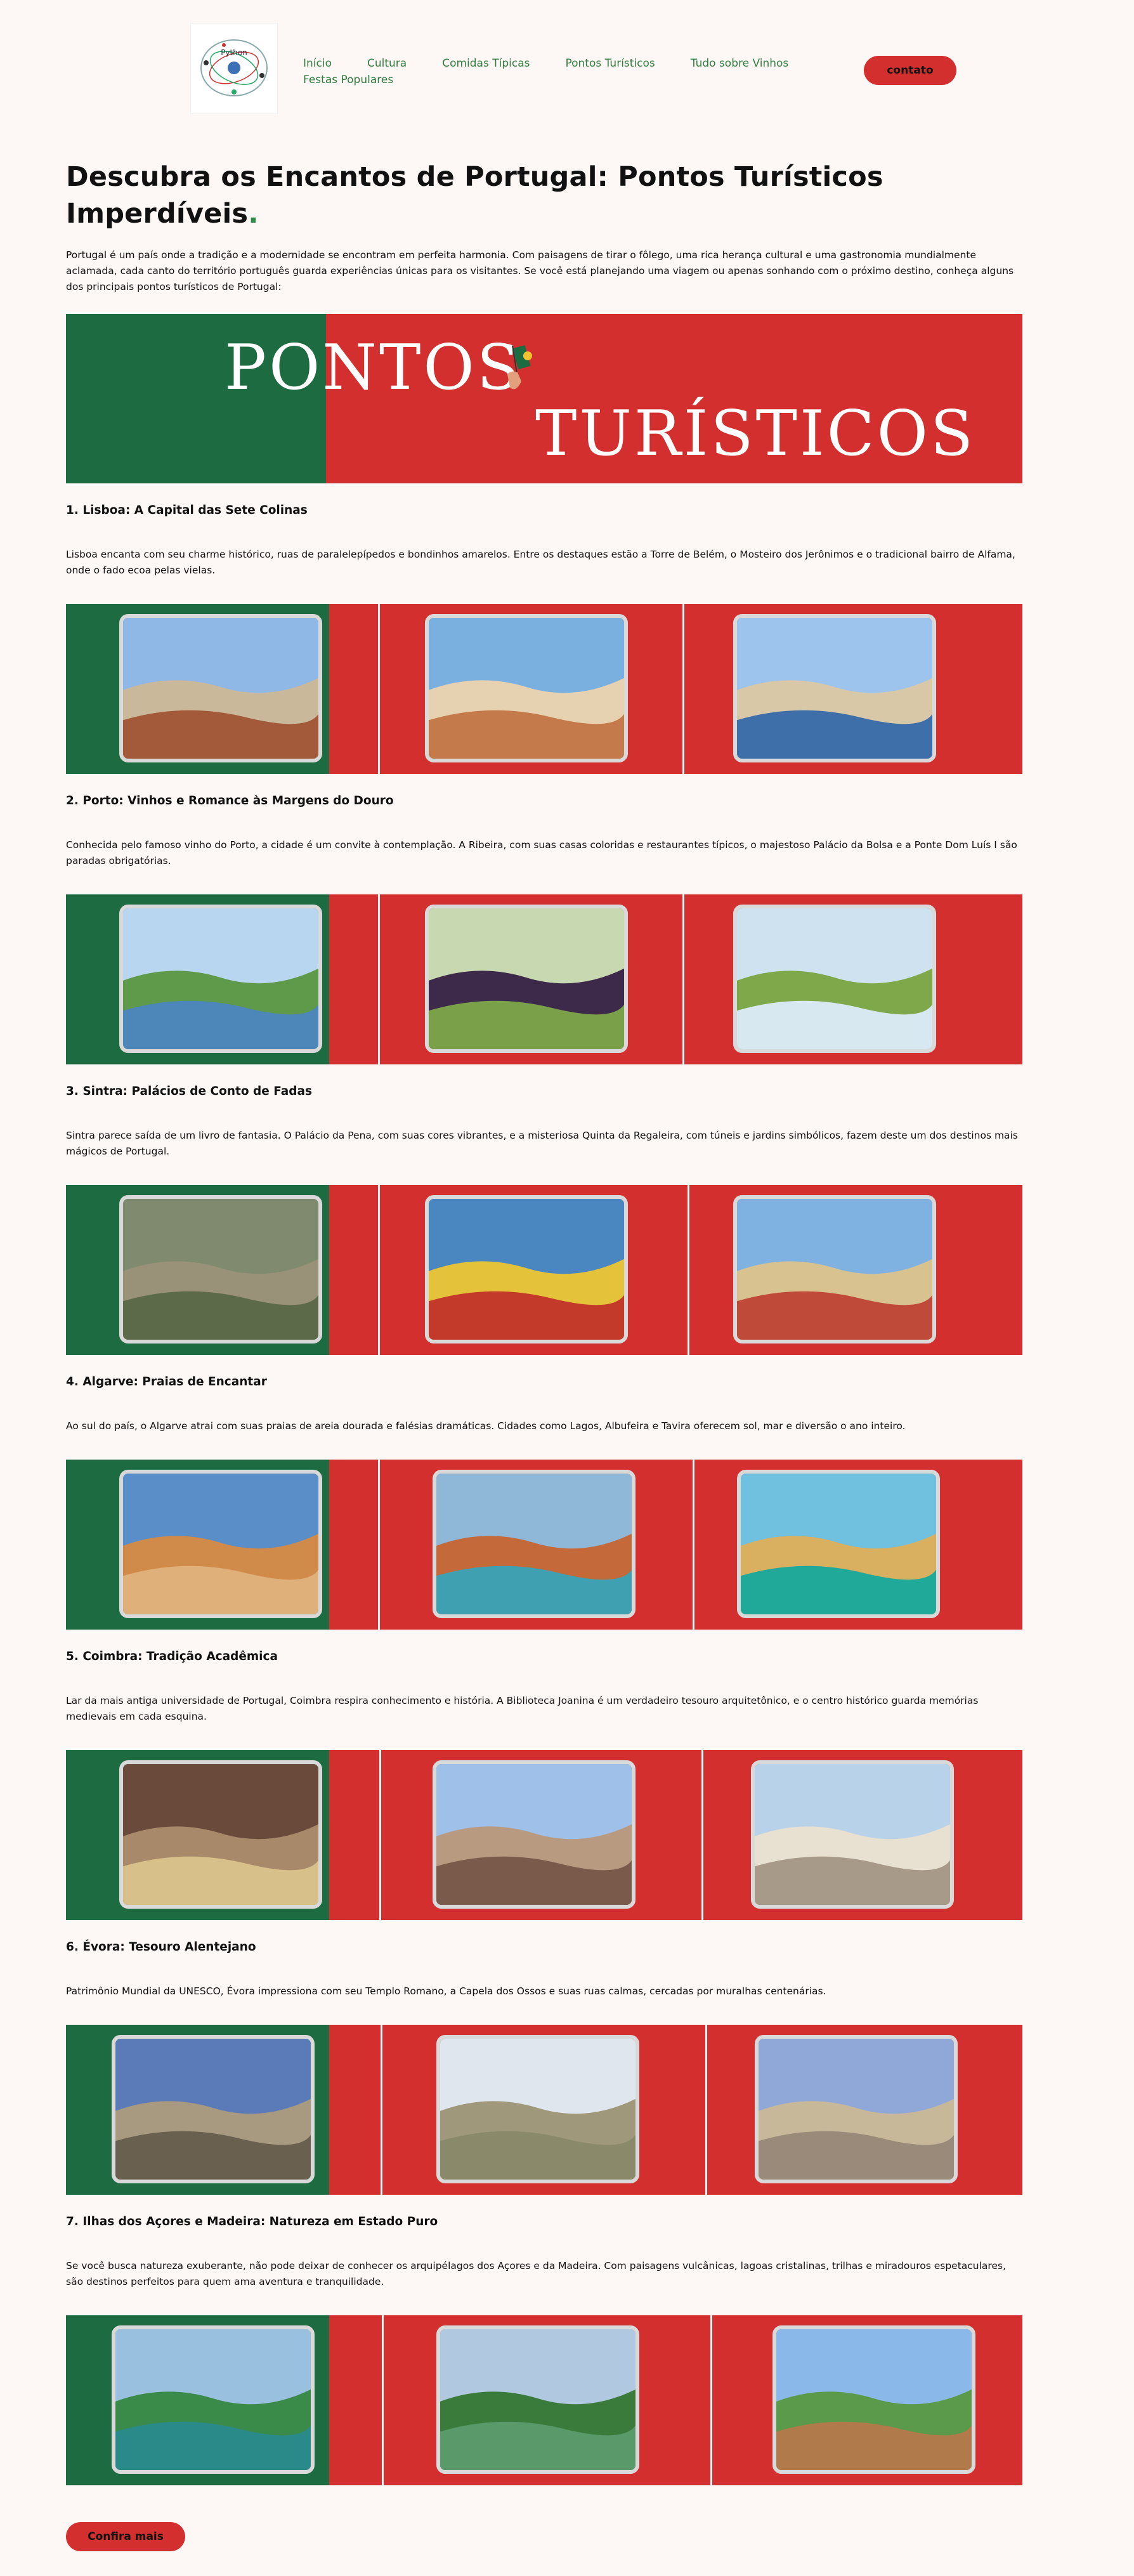 Image resolution: width=1134 pixels, height=2576 pixels. What do you see at coordinates (221, 1544) in the screenshot?
I see `algarve-cliffs-photo` at bounding box center [221, 1544].